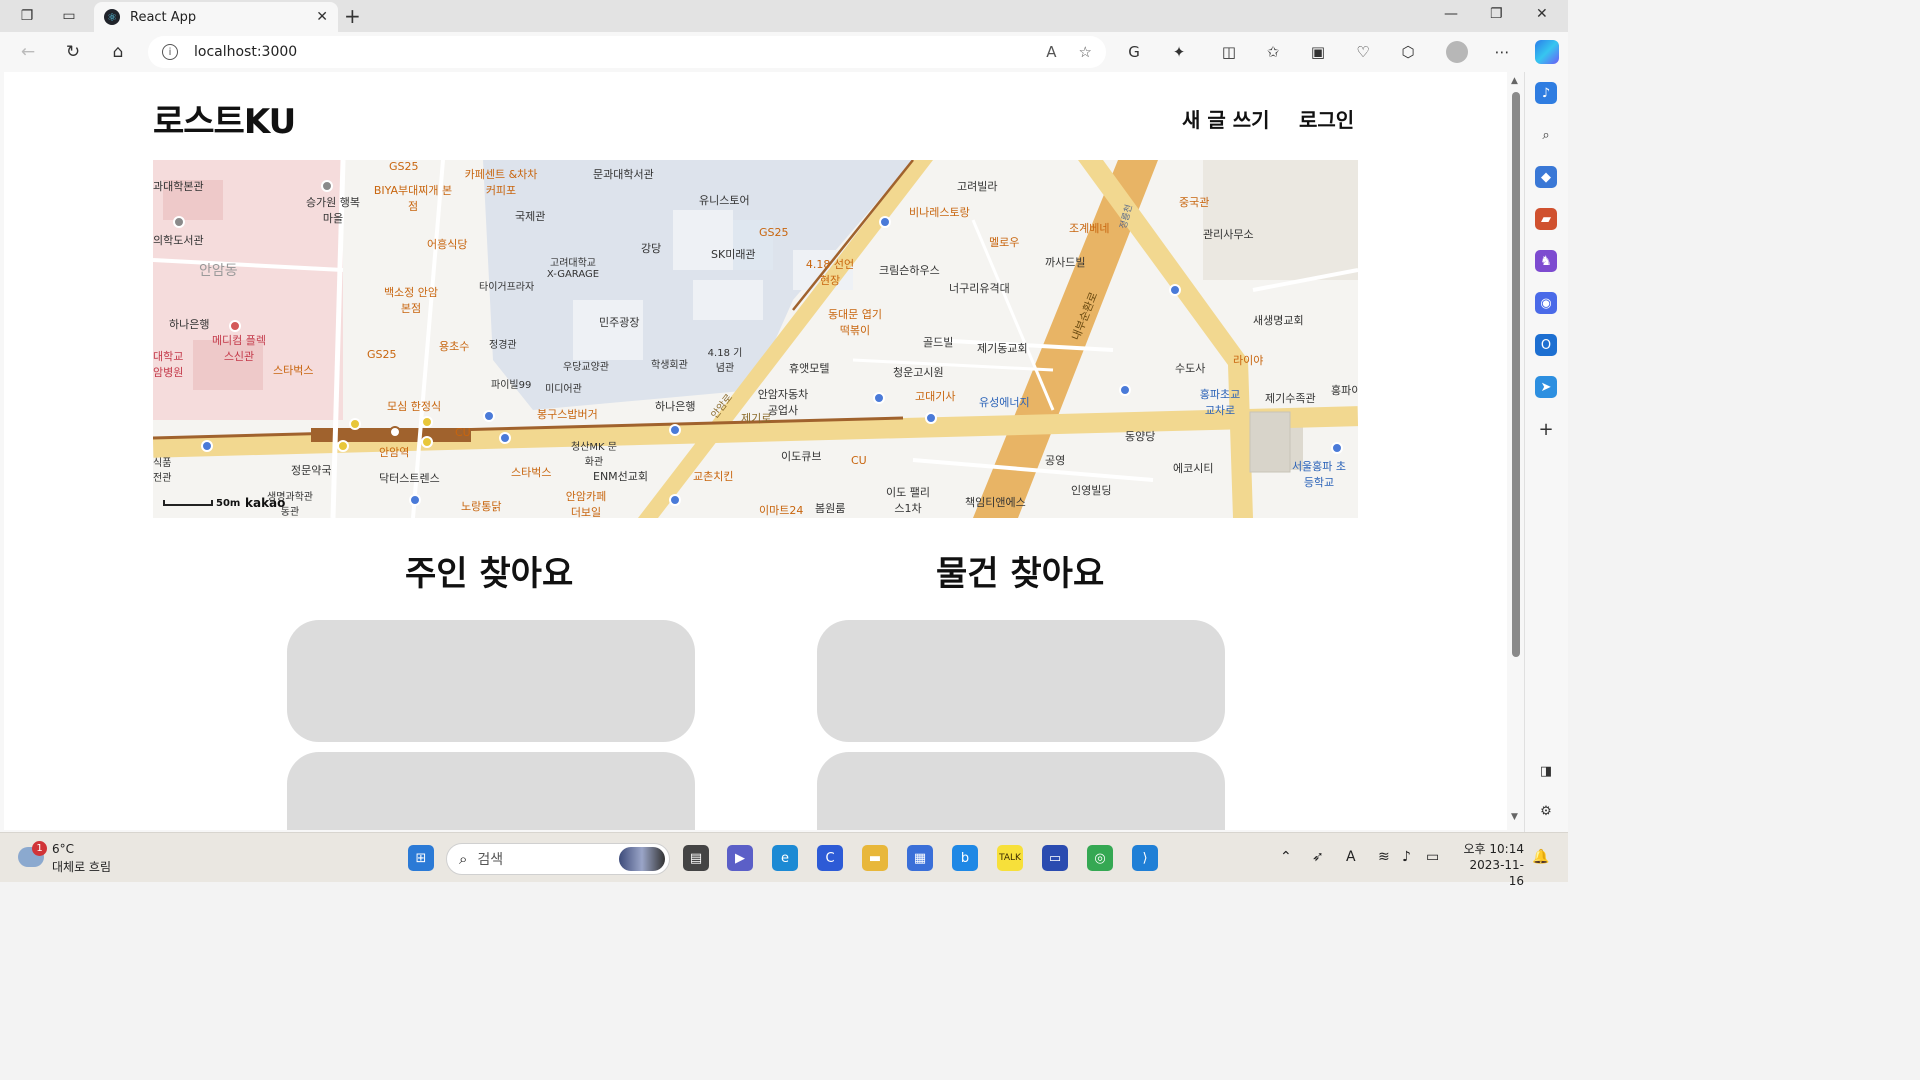  Describe the element at coordinates (977, 186) in the screenshot. I see `map-label: 고려빌라` at that location.